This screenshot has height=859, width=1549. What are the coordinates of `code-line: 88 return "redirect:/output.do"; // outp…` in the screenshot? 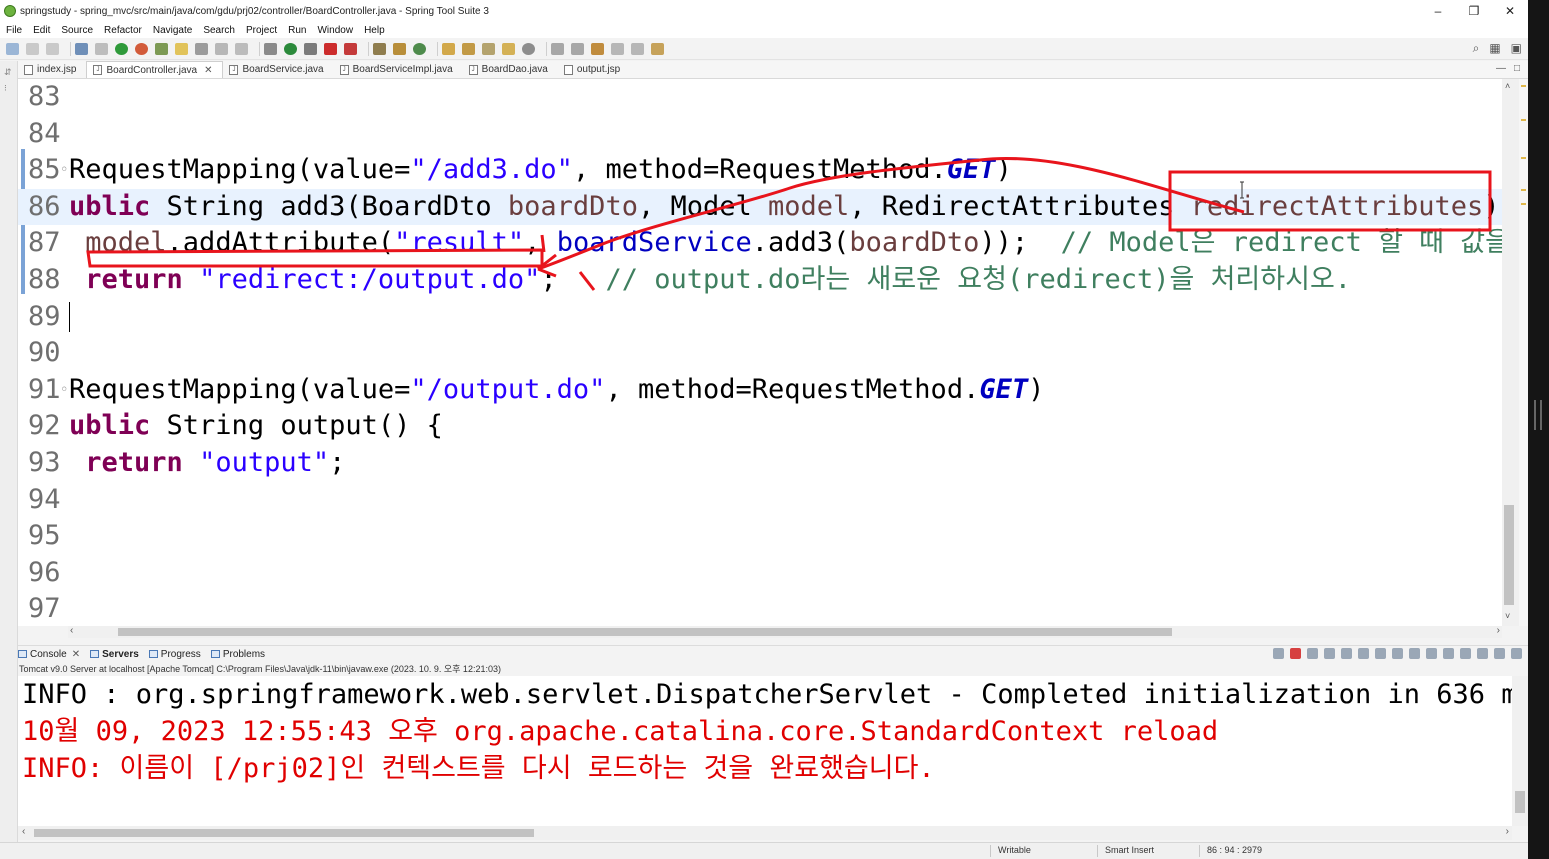 It's located at (768, 280).